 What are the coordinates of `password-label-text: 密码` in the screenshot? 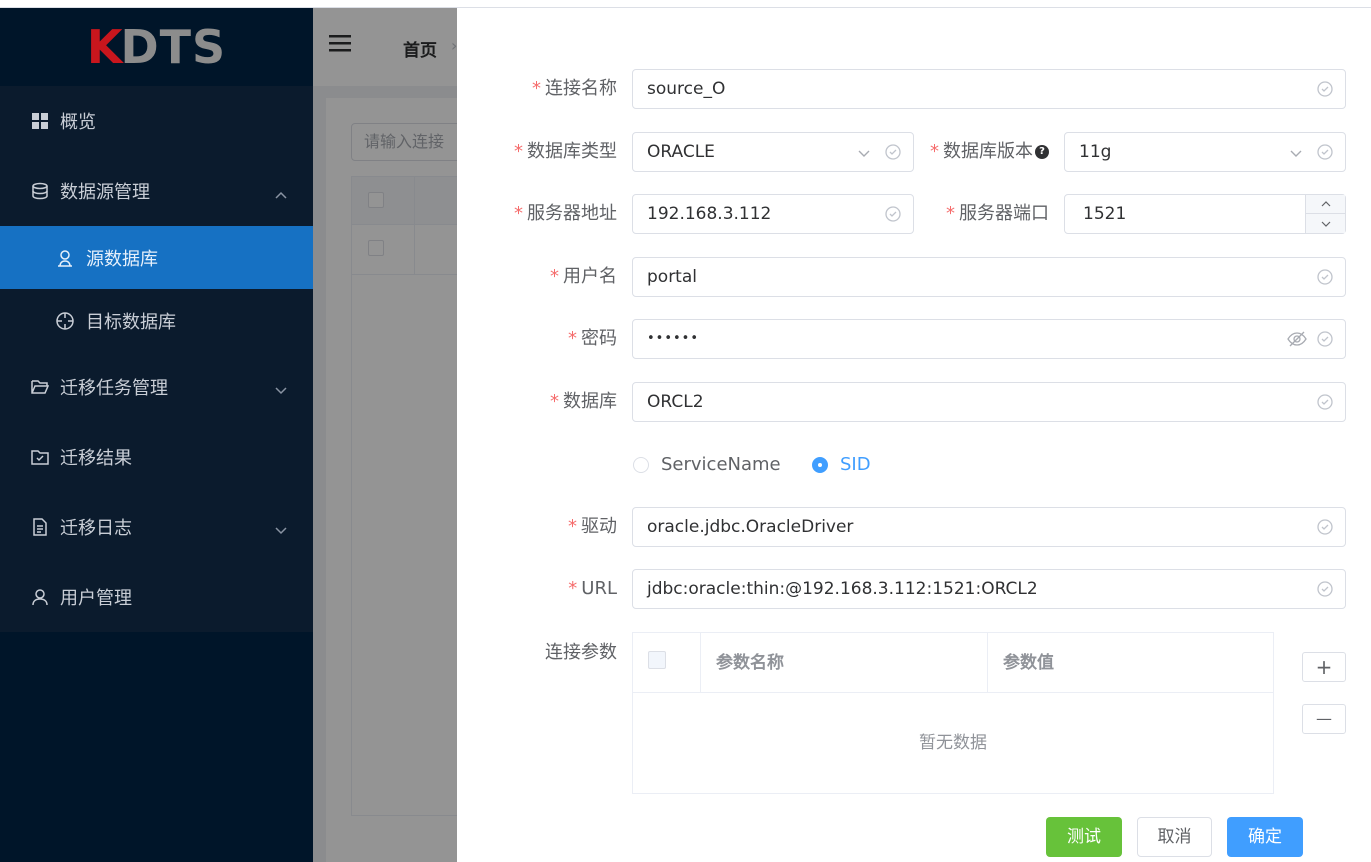 It's located at (599, 338).